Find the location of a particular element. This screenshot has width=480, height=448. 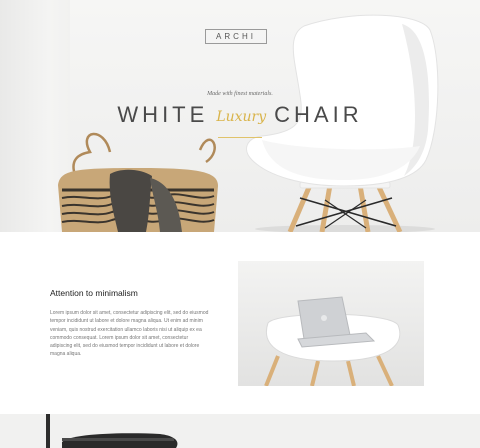

feature-title: Attention to minimalism is located at coordinates (94, 293).